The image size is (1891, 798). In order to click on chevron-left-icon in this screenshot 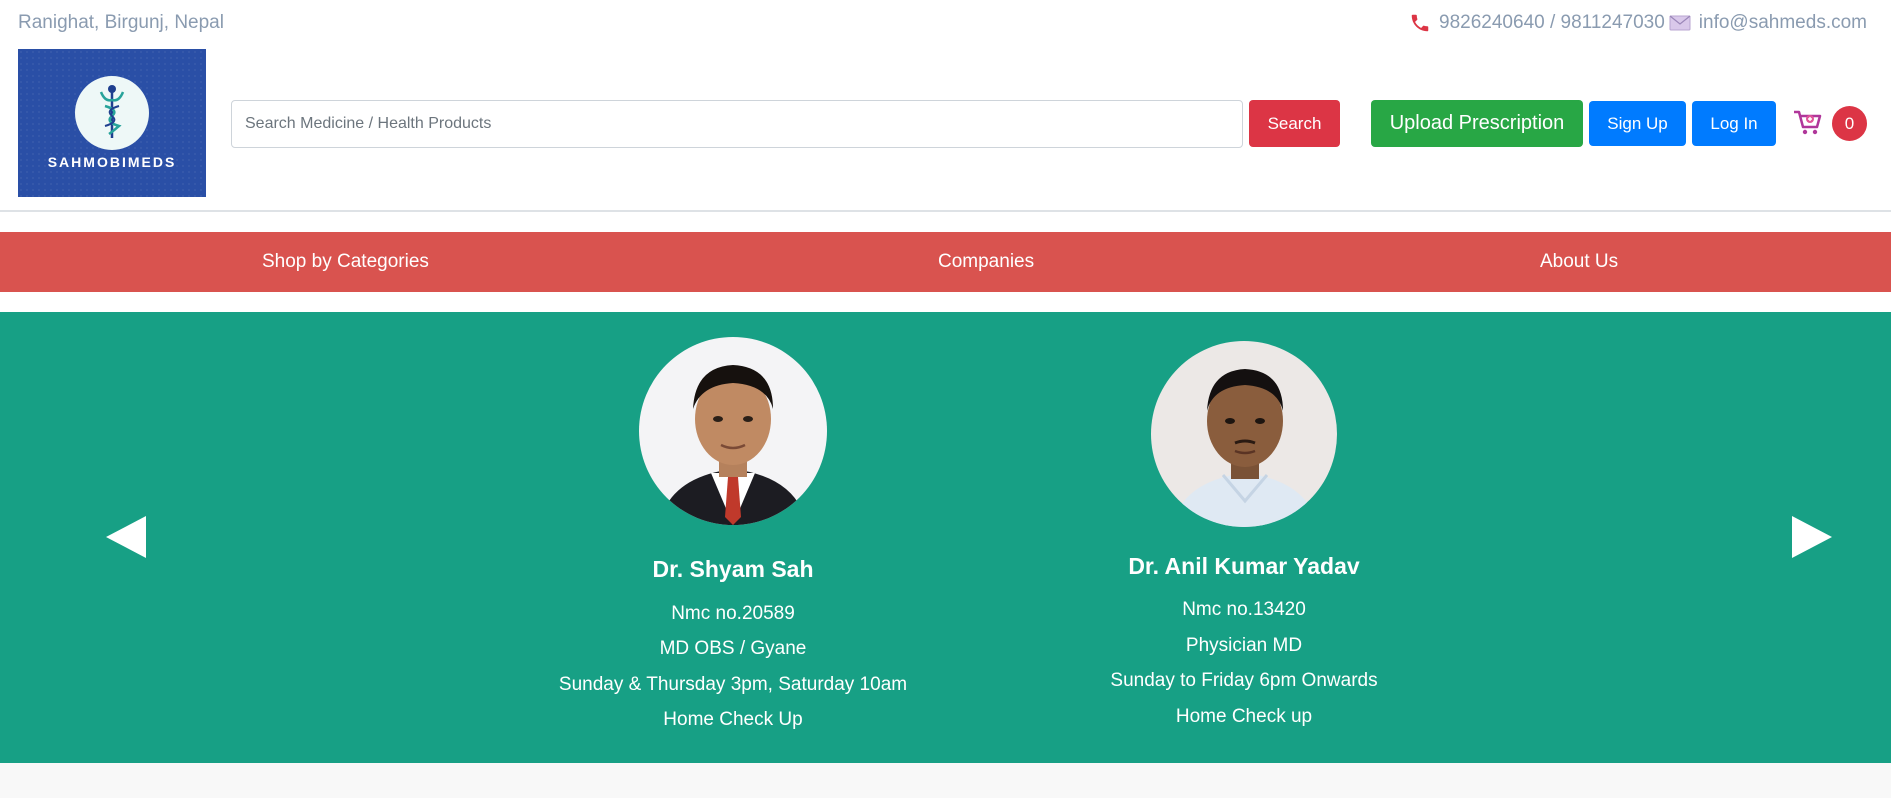, I will do `click(126, 537)`.